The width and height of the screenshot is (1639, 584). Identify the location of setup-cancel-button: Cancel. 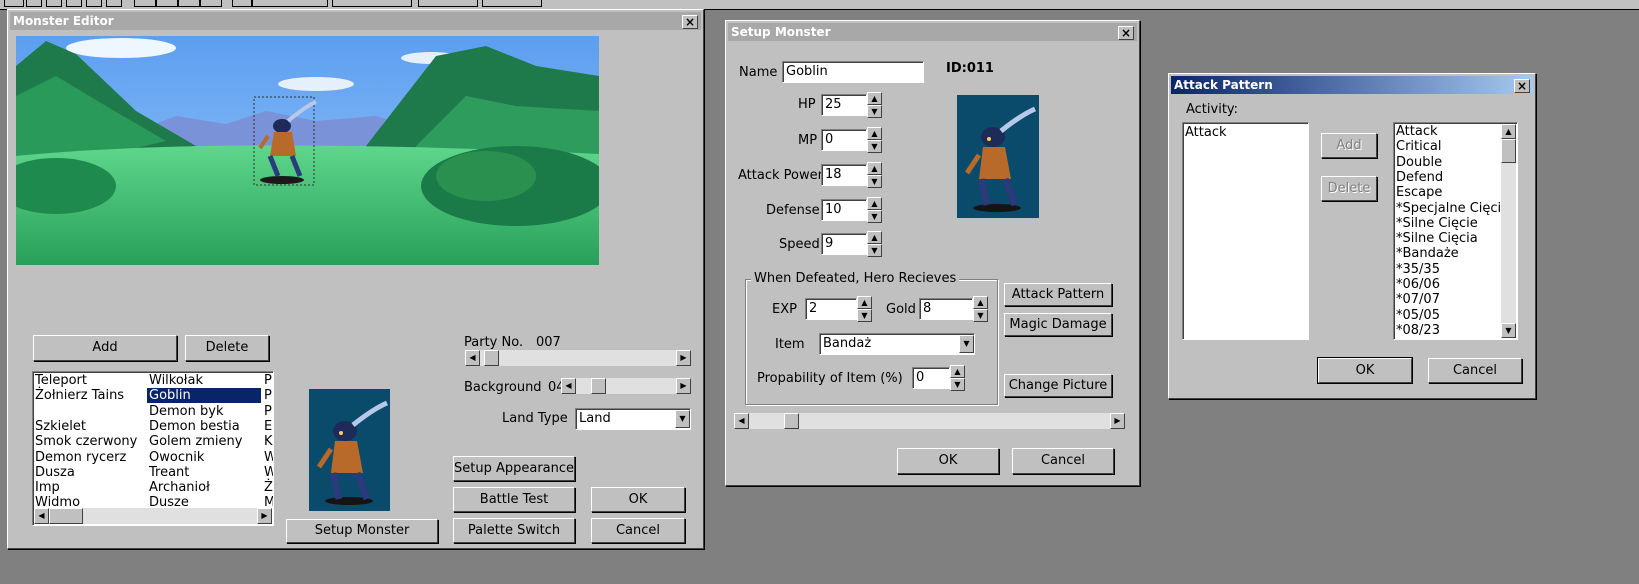
(1063, 461).